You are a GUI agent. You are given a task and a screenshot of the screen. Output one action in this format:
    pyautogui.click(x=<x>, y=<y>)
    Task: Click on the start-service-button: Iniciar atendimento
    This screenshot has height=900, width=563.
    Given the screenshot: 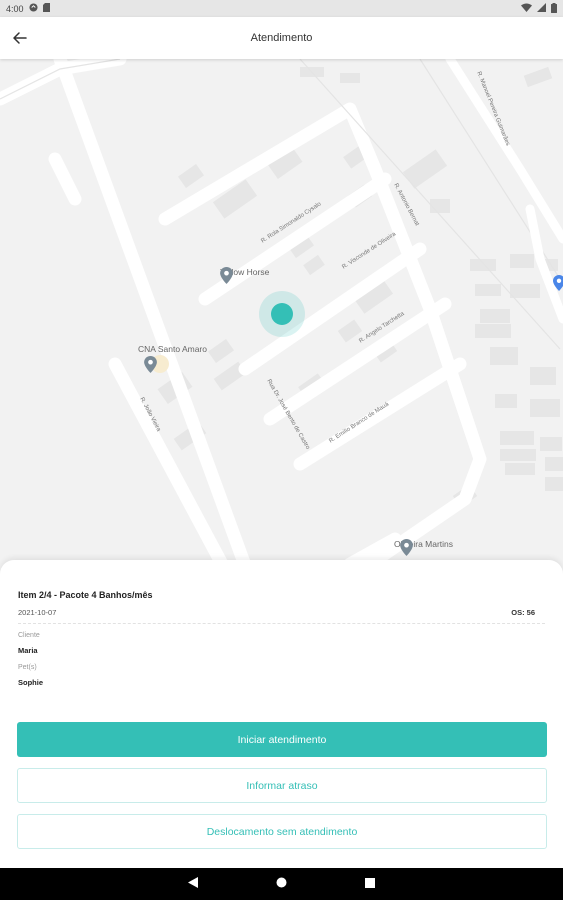 What is the action you would take?
    pyautogui.click(x=282, y=739)
    